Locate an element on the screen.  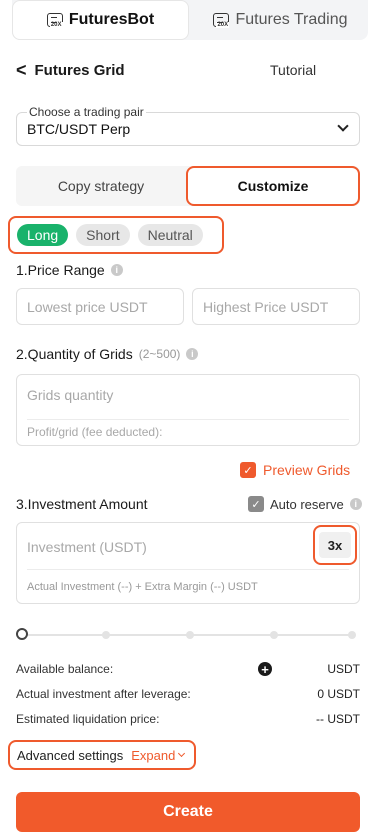
expand-link: Expand is located at coordinates (158, 755).